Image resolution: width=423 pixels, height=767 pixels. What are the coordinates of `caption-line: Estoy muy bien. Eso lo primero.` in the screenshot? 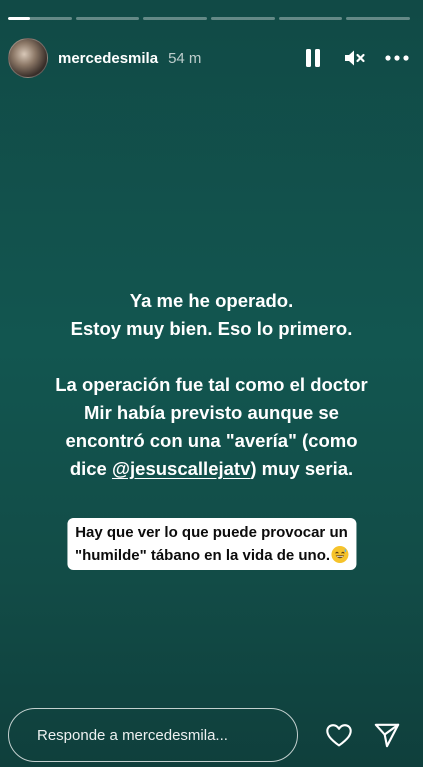 It's located at (211, 328).